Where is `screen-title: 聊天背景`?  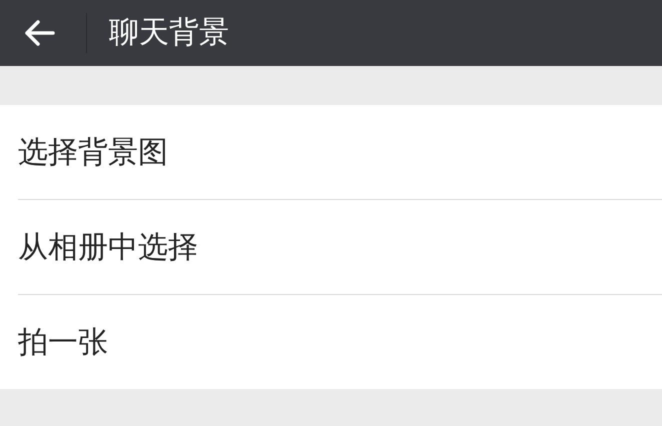
screen-title: 聊天背景 is located at coordinates (169, 33).